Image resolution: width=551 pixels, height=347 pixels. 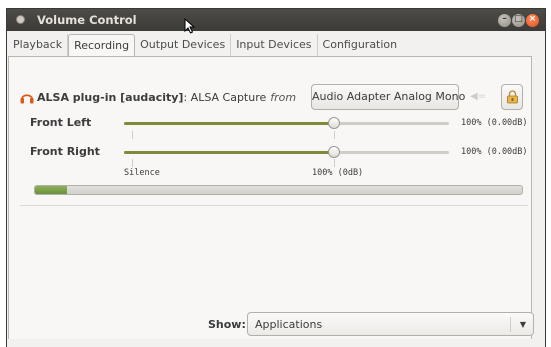 I want to click on channel-label-front-left: Front Left, so click(x=61, y=122).